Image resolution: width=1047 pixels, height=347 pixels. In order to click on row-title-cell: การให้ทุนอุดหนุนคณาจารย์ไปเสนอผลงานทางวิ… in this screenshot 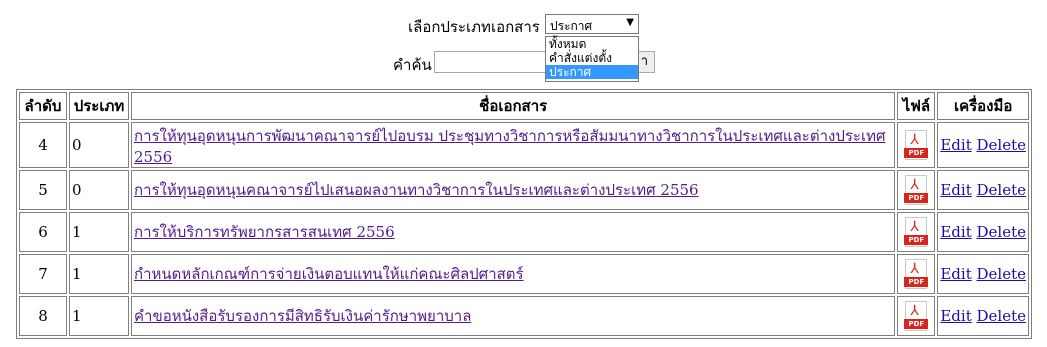, I will do `click(513, 190)`.